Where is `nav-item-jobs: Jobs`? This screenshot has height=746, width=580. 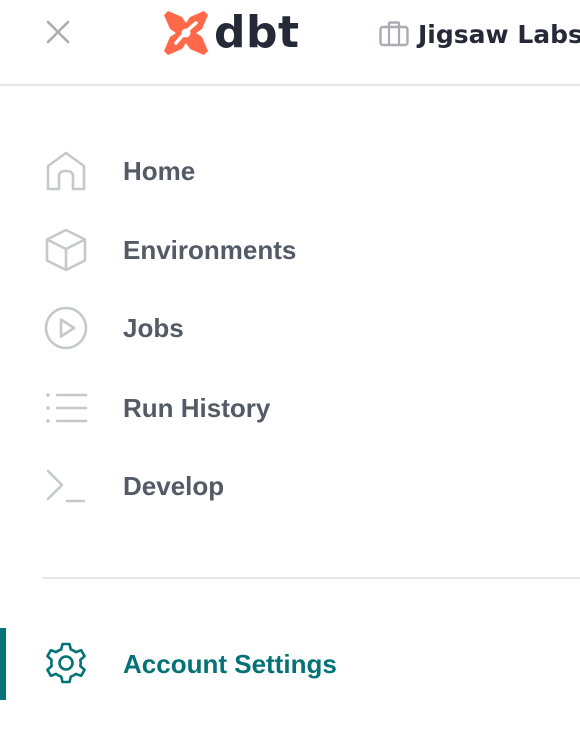 nav-item-jobs: Jobs is located at coordinates (290, 328).